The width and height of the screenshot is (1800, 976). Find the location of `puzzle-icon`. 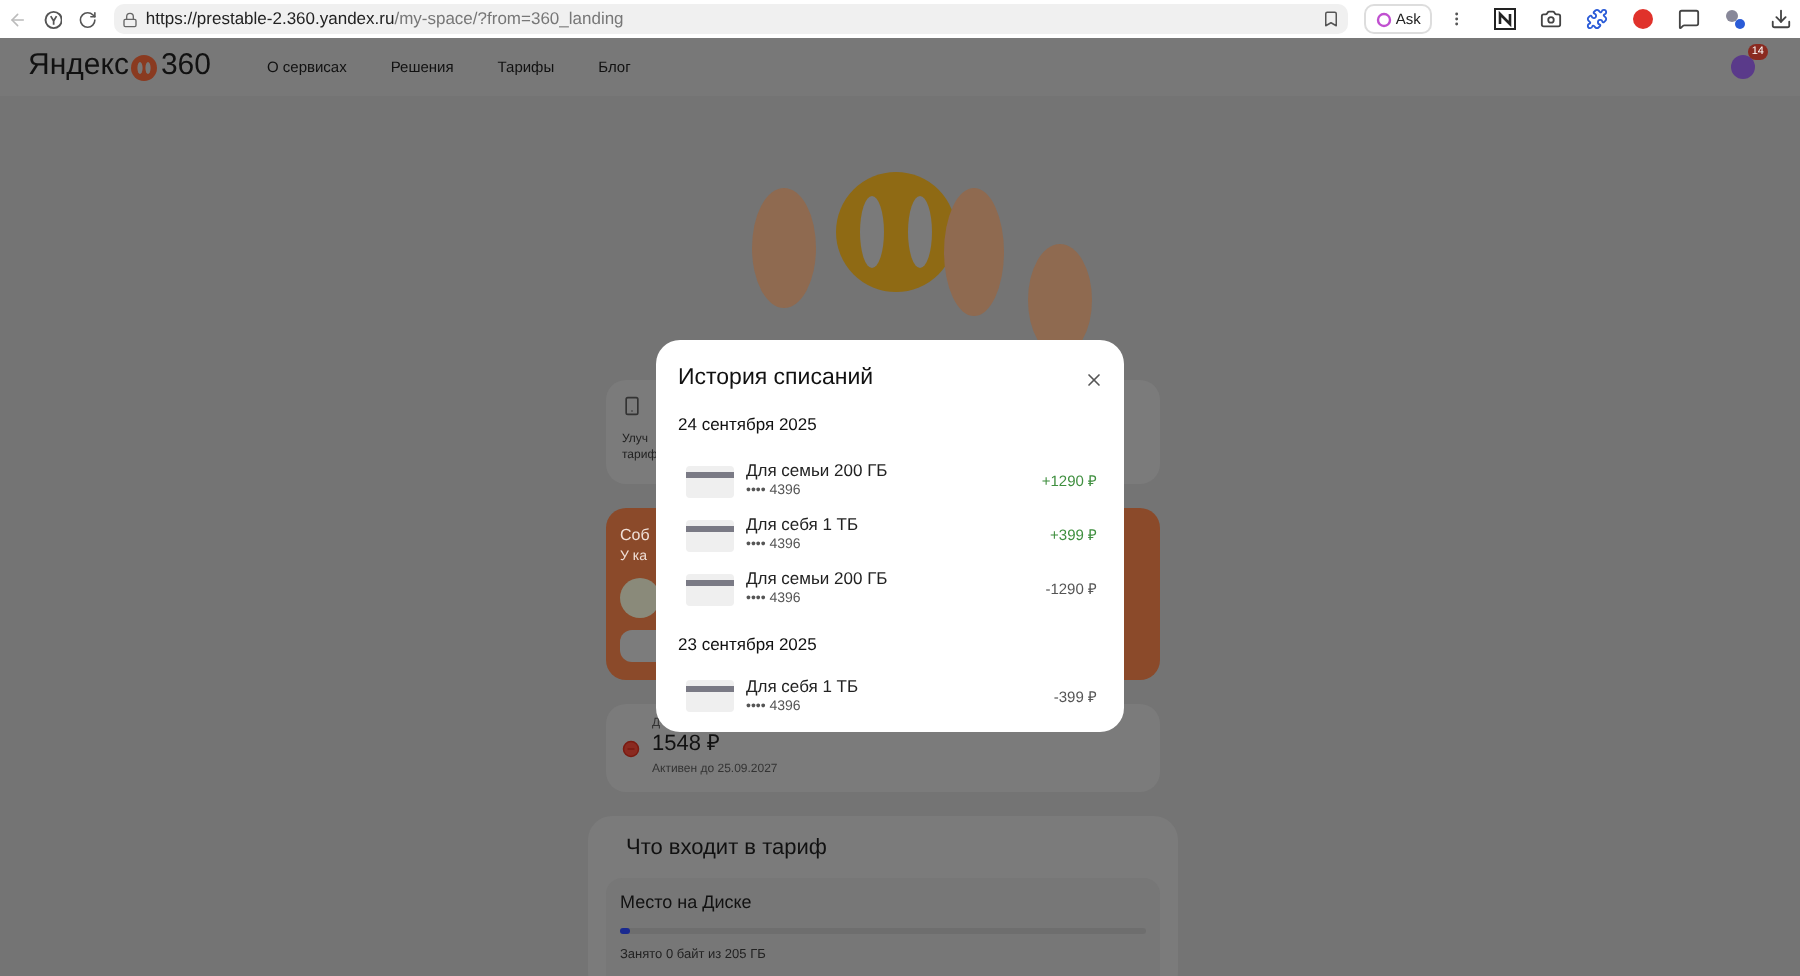

puzzle-icon is located at coordinates (1597, 19).